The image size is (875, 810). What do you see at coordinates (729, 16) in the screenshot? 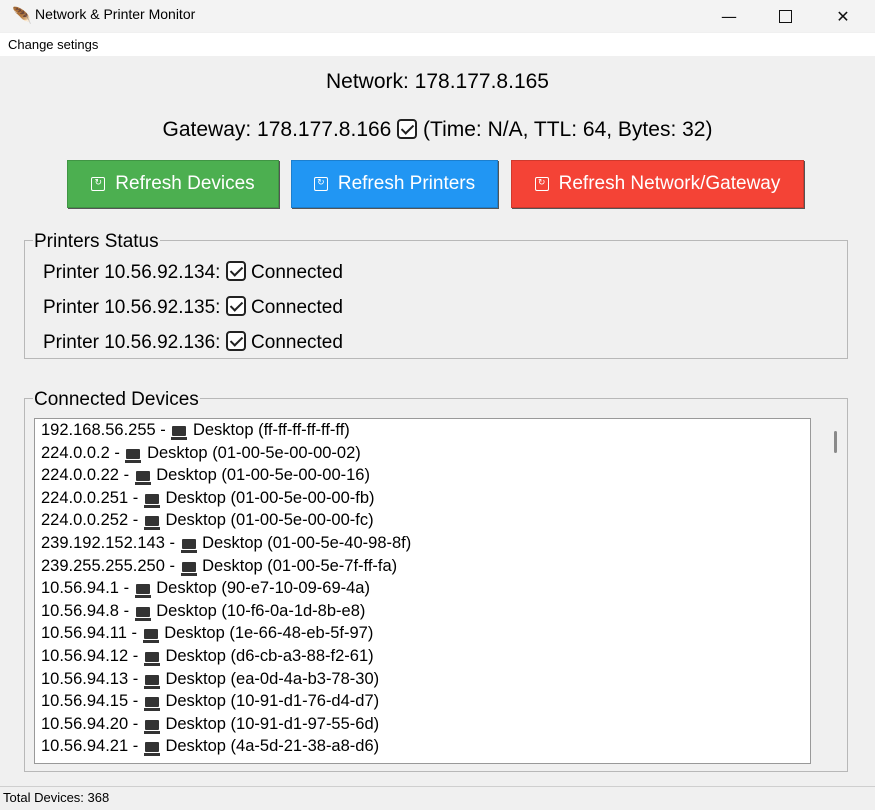
I see `minimize-icon: —` at bounding box center [729, 16].